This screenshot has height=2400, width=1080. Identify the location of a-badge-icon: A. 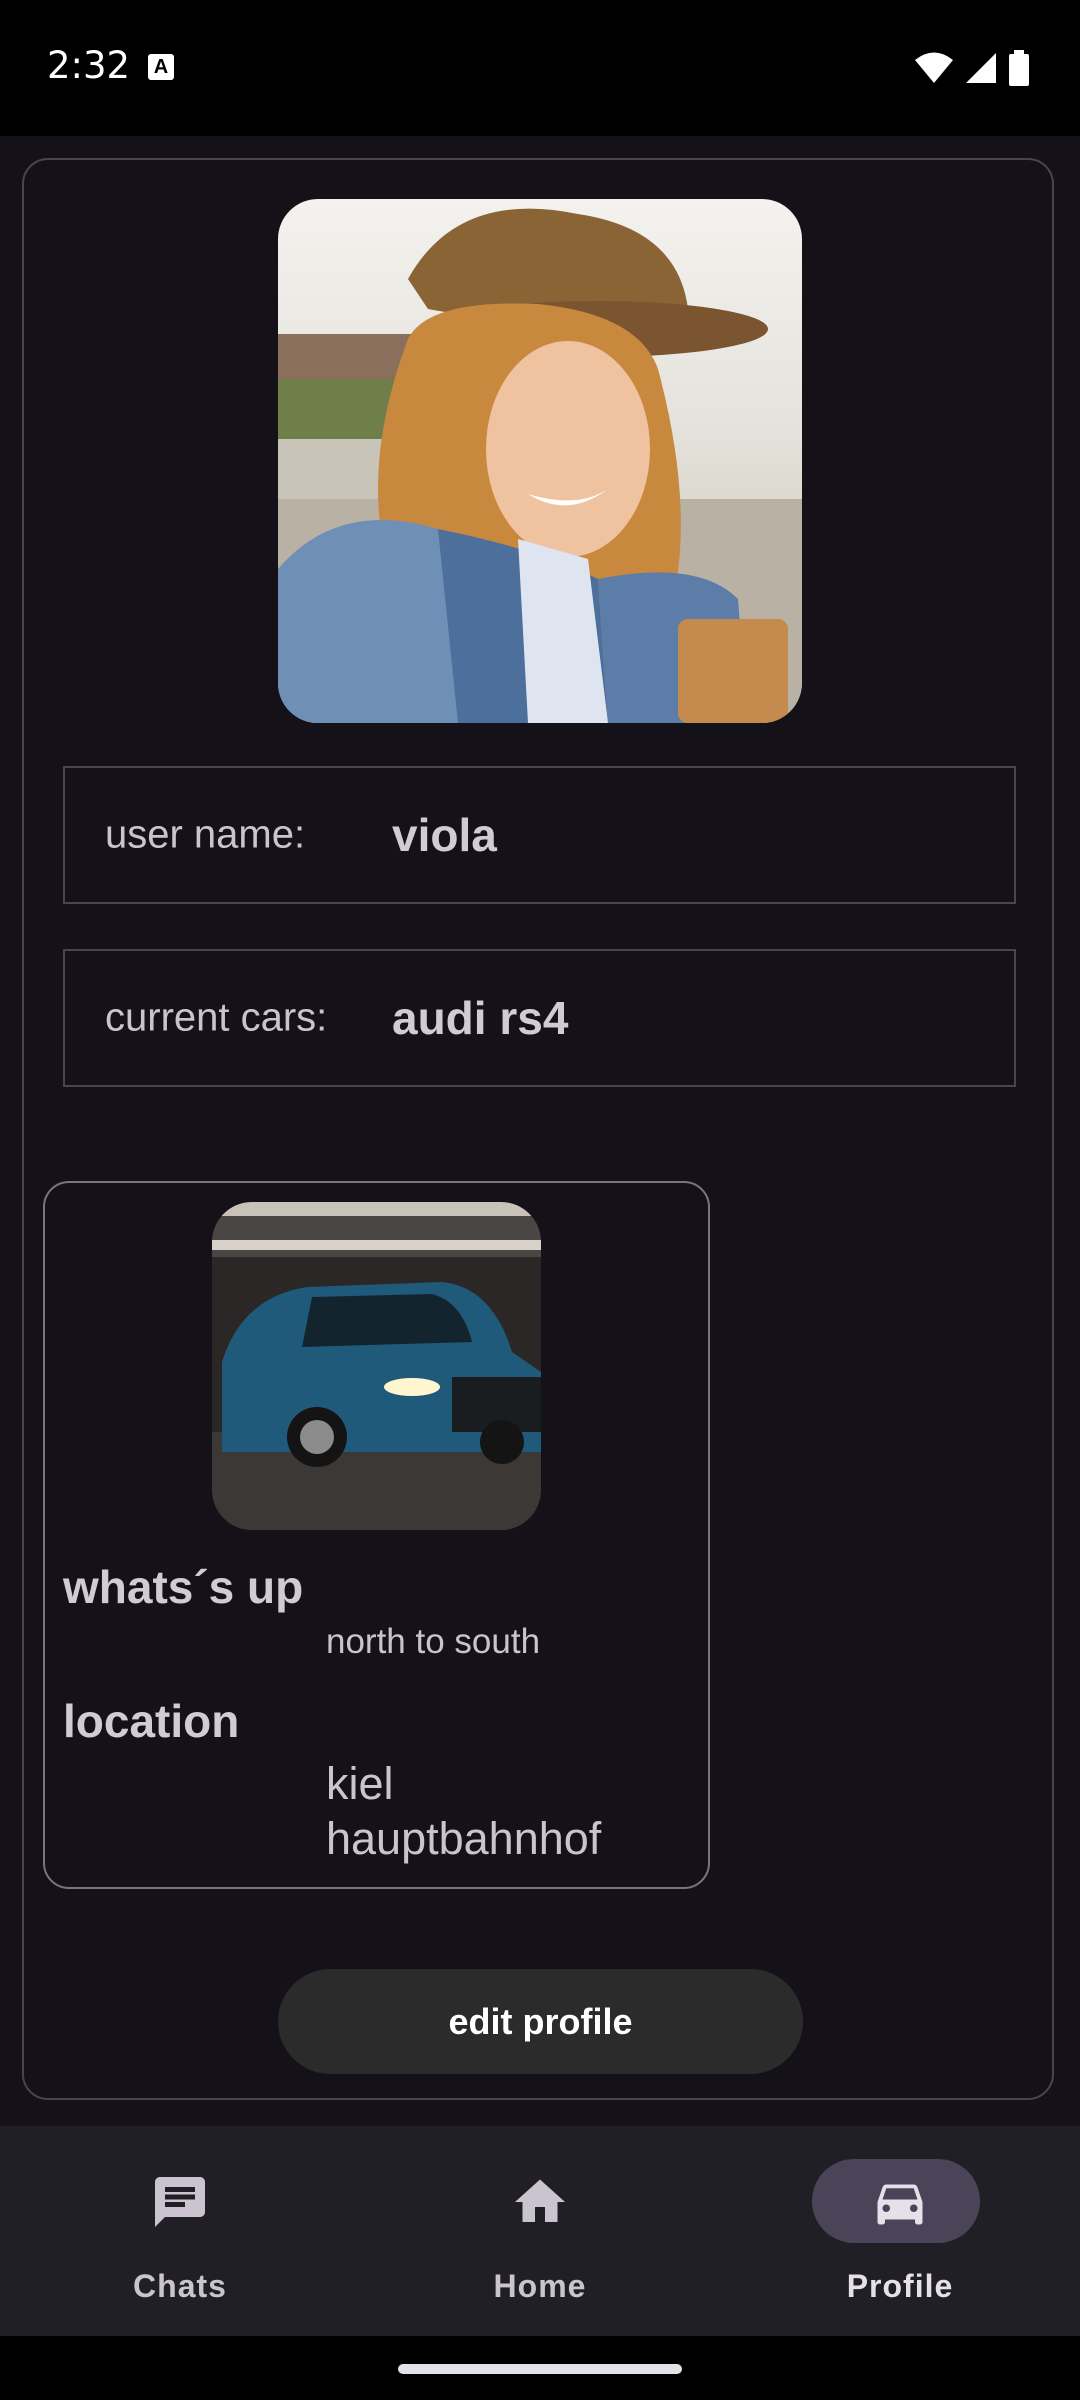
(161, 67).